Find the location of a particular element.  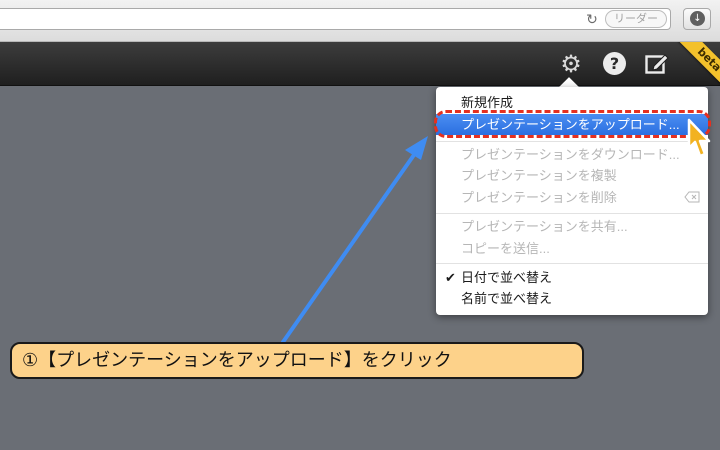

gear-icon: ⚙ is located at coordinates (571, 64).